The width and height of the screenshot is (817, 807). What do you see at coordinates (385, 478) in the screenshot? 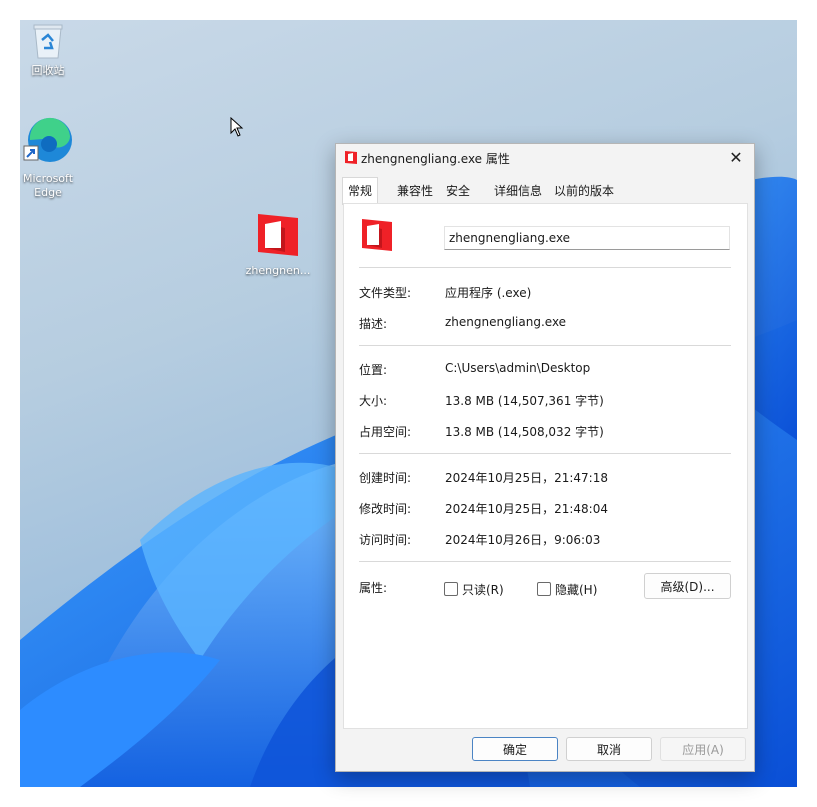
I see `created-label: 创建时间:` at bounding box center [385, 478].